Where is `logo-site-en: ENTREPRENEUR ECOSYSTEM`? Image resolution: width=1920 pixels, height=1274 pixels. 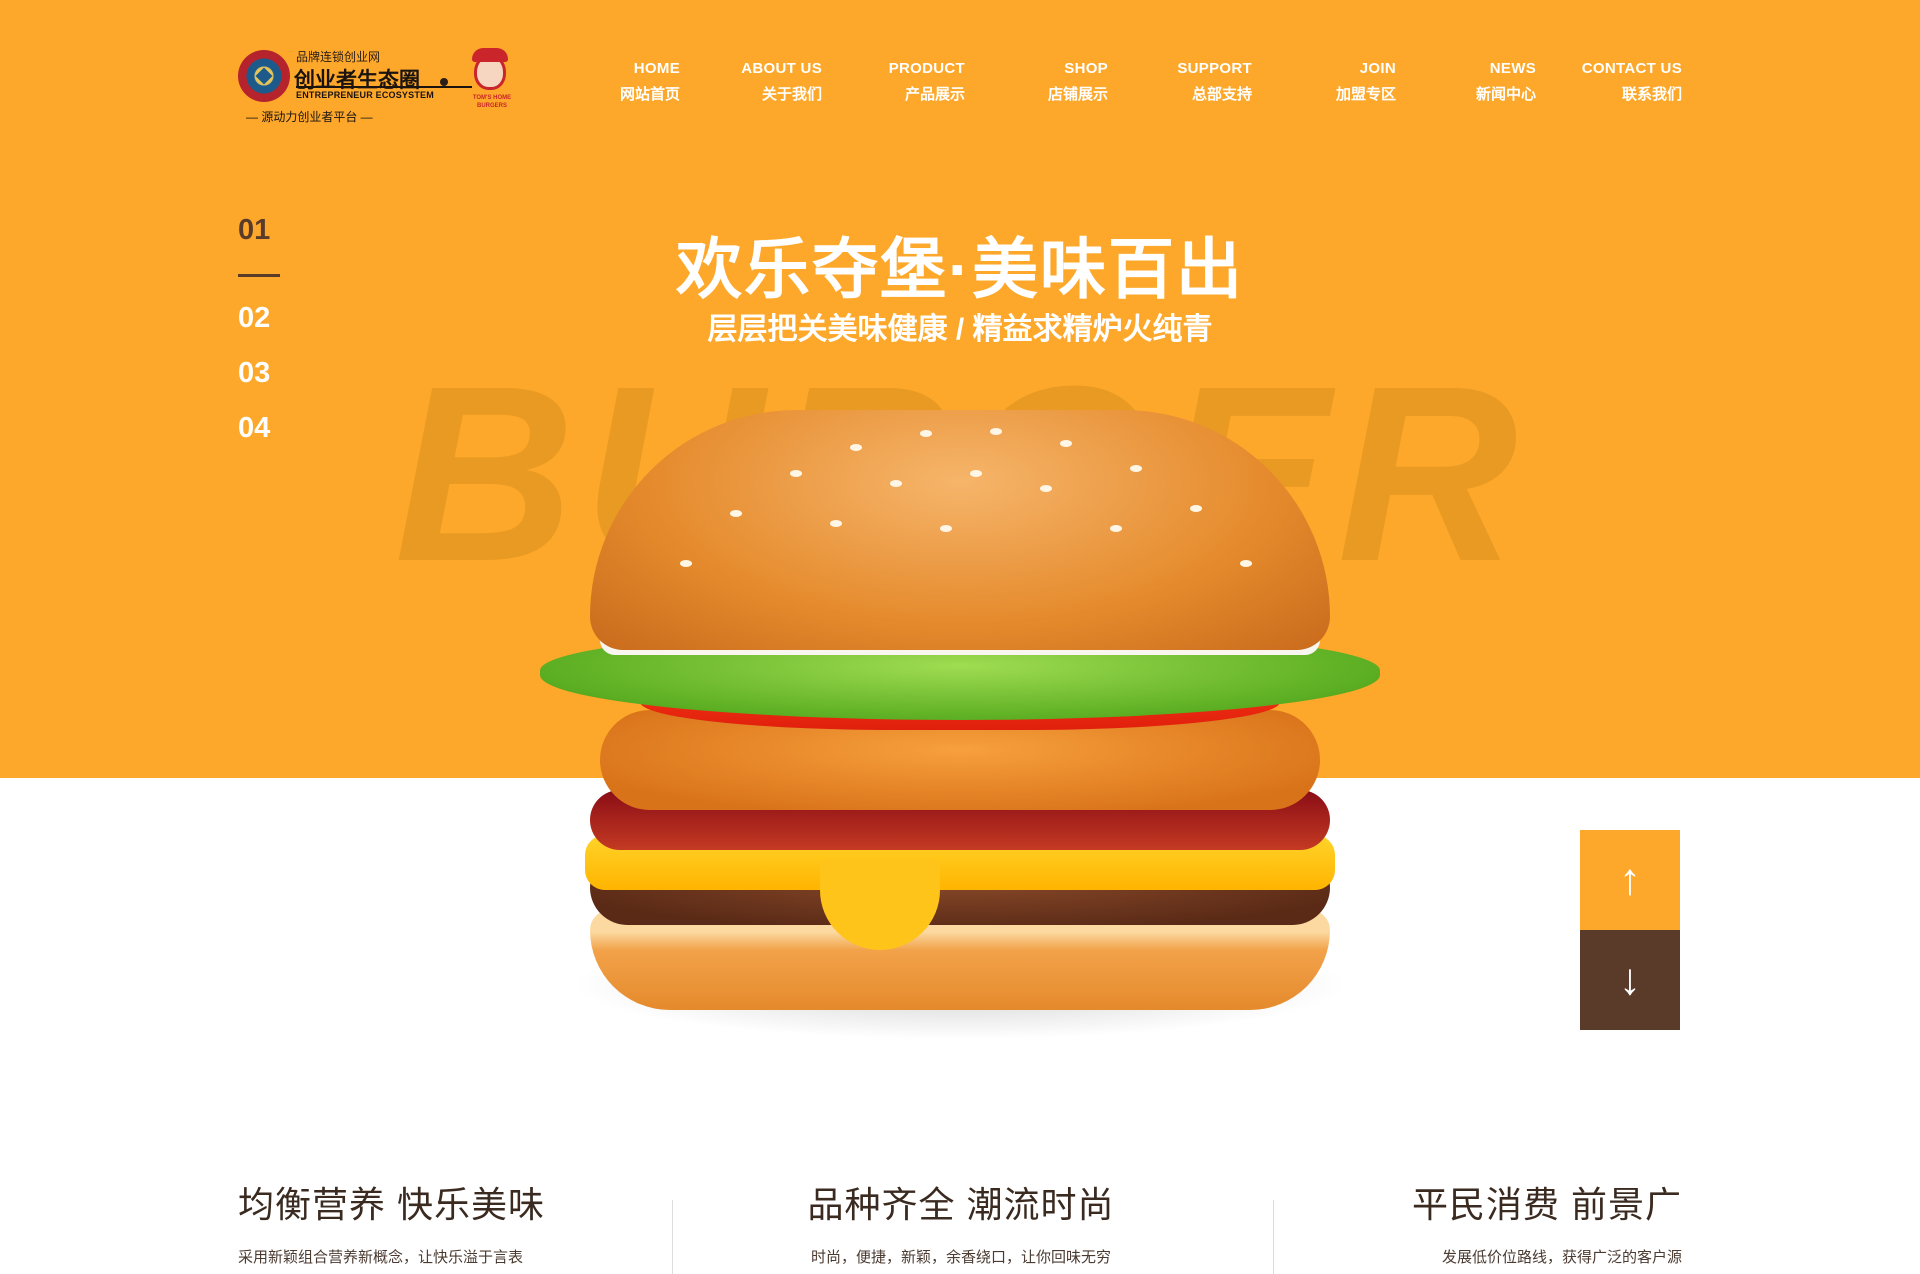 logo-site-en: ENTREPRENEUR ECOSYSTEM is located at coordinates (365, 95).